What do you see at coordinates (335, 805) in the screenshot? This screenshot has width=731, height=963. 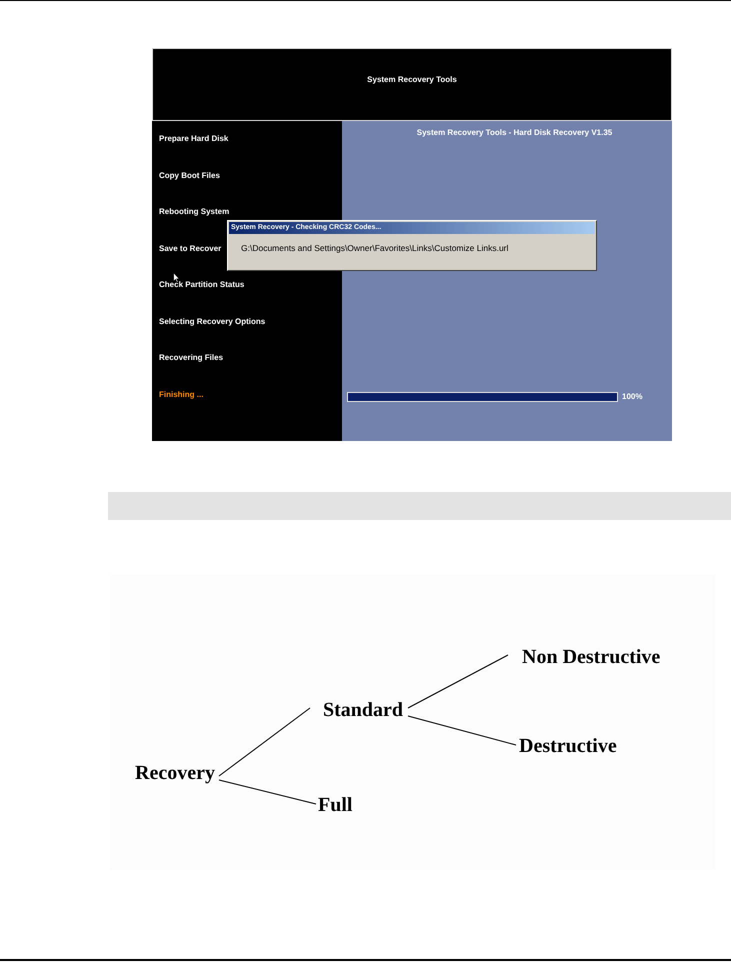 I see `node-label: Full` at bounding box center [335, 805].